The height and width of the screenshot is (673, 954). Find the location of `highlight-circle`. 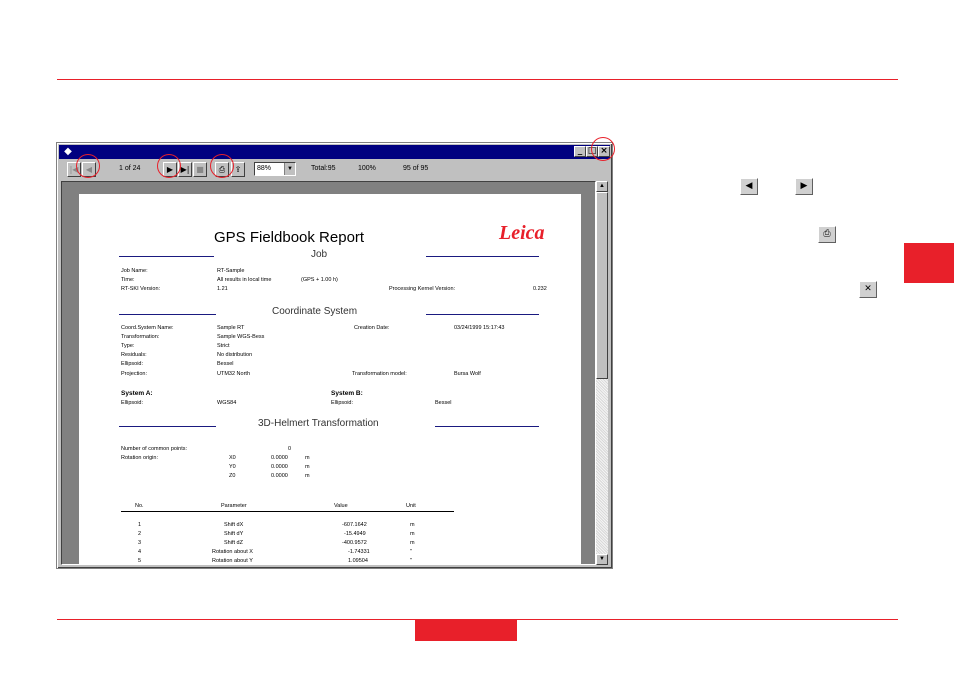

highlight-circle is located at coordinates (169, 166).